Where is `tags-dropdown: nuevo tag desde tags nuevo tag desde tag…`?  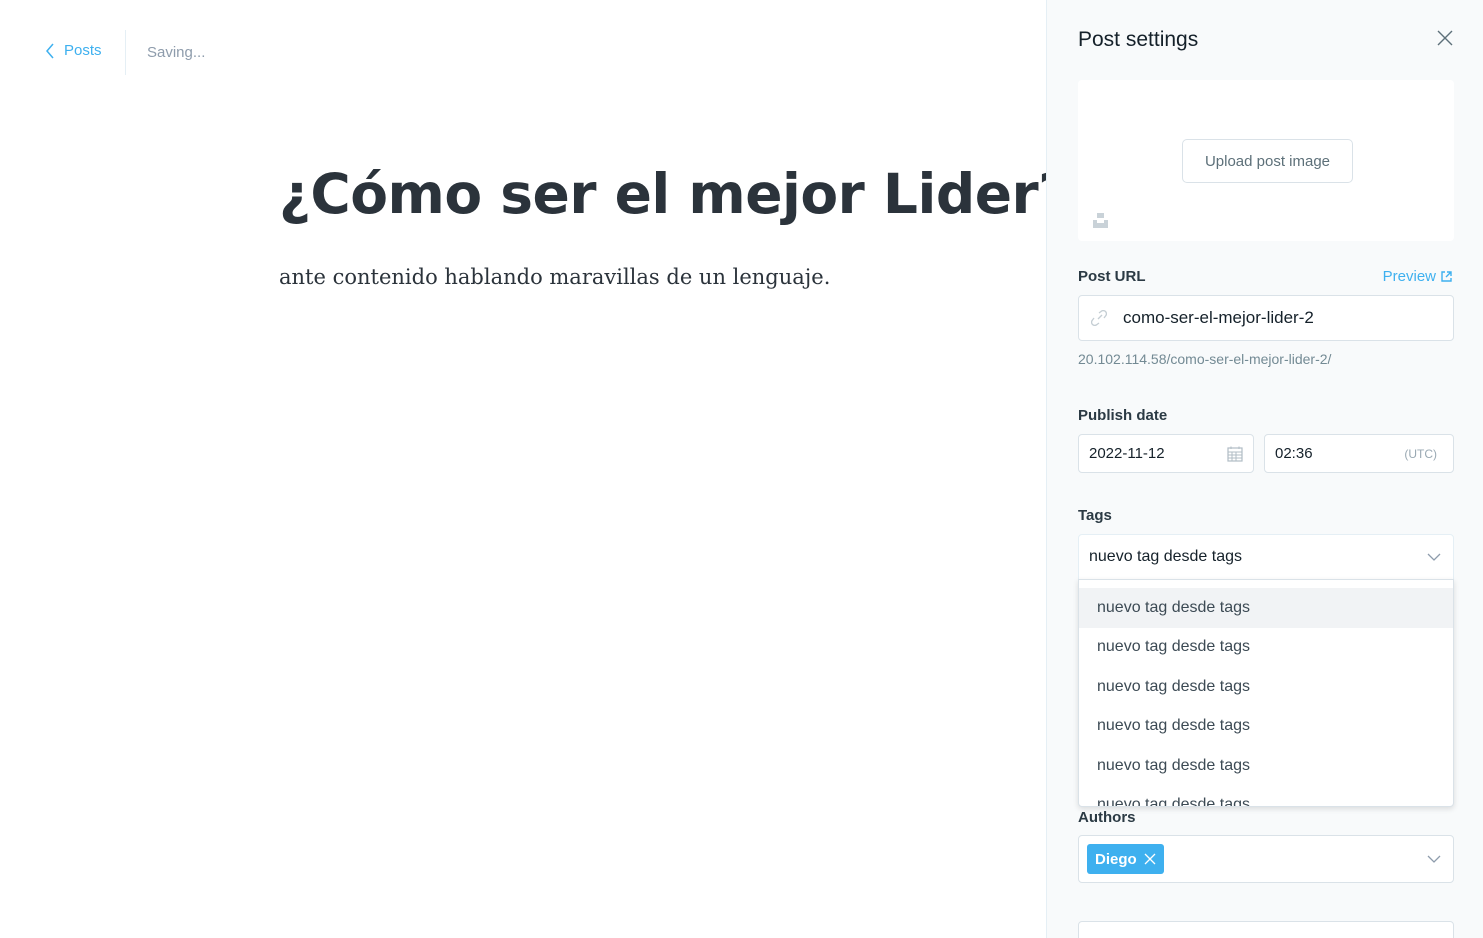 tags-dropdown: nuevo tag desde tags nuevo tag desde tag… is located at coordinates (1266, 693).